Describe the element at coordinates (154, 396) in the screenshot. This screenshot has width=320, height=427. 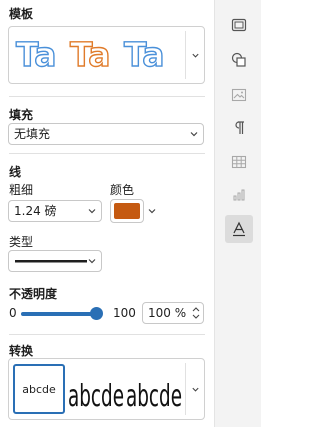
I see `transform-sample-2: abcde` at that location.